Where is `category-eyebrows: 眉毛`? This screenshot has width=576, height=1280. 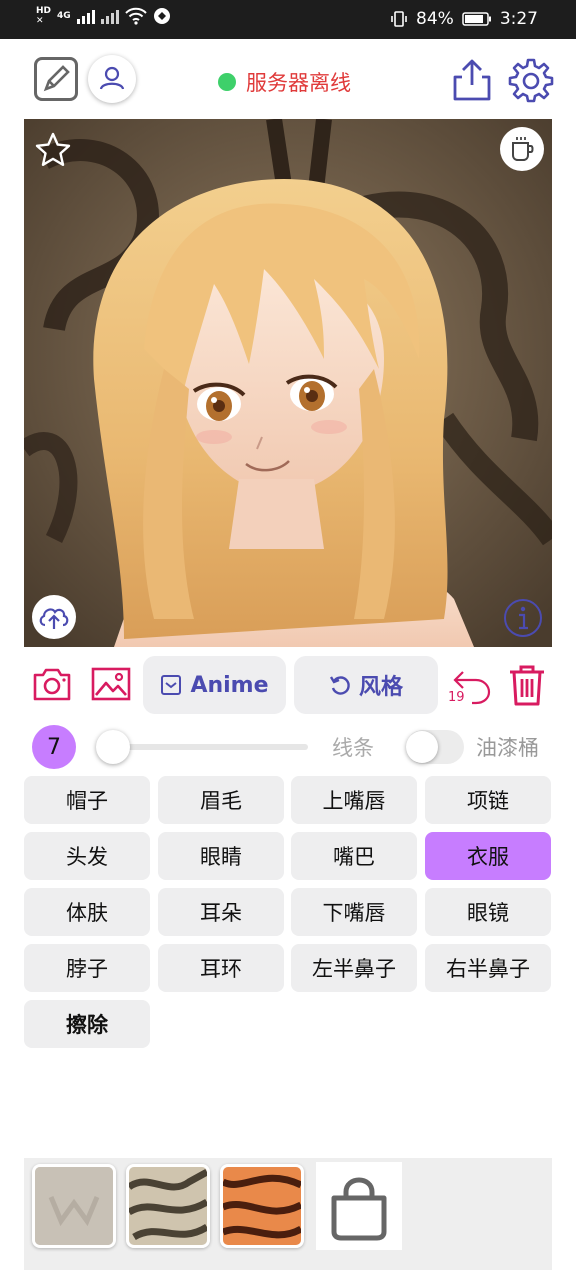 category-eyebrows: 眉毛 is located at coordinates (221, 800).